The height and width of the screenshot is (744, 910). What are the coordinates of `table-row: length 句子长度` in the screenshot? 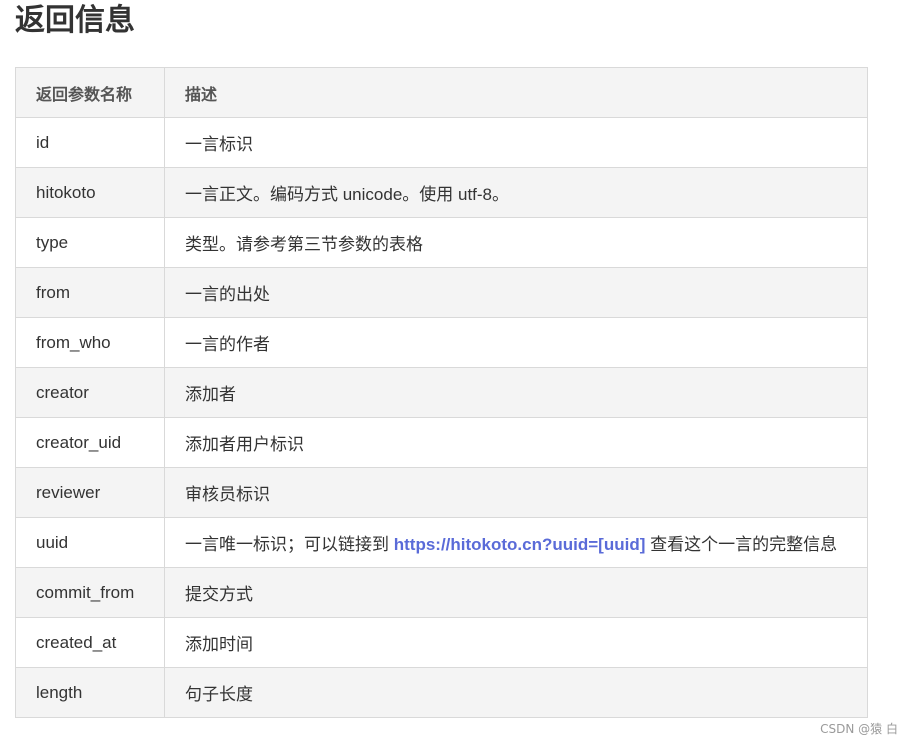 It's located at (441, 692).